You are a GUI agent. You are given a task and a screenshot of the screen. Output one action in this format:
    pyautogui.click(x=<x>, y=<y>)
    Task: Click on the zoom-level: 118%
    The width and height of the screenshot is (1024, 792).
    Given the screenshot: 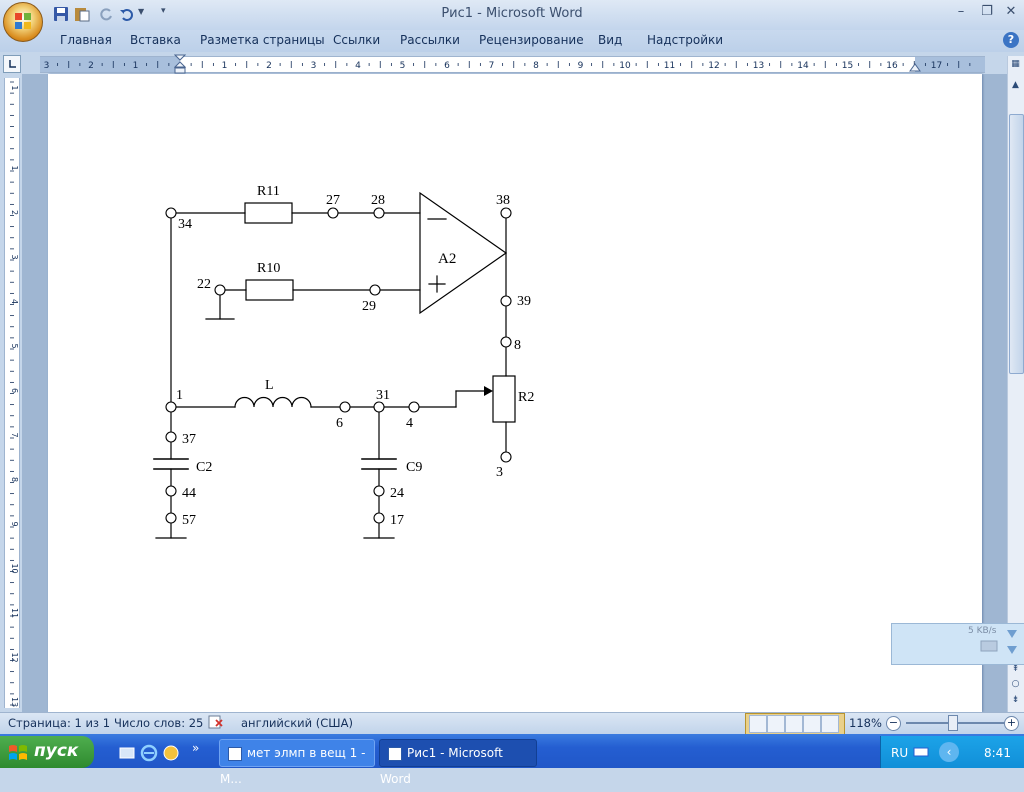 What is the action you would take?
    pyautogui.click(x=865, y=723)
    